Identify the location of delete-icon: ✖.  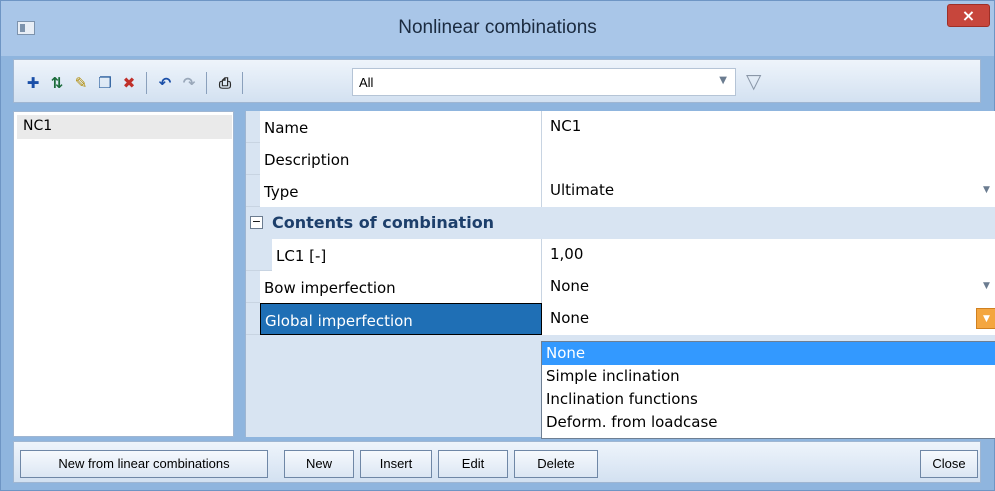
(129, 83).